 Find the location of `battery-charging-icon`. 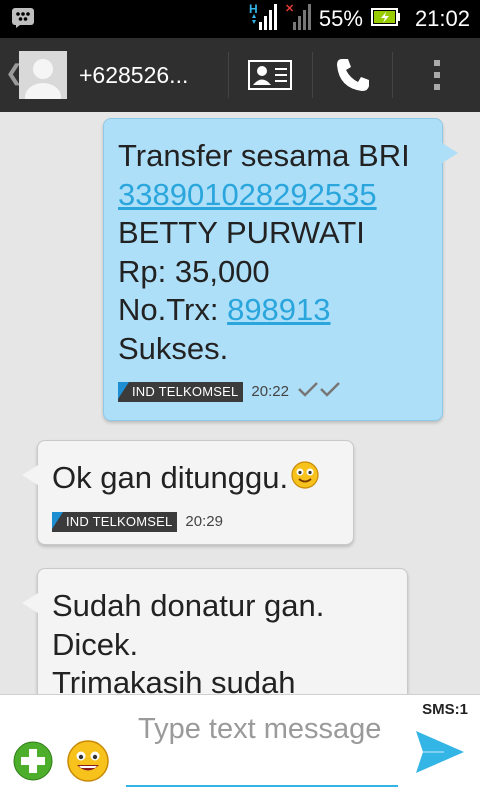

battery-charging-icon is located at coordinates (385, 19).